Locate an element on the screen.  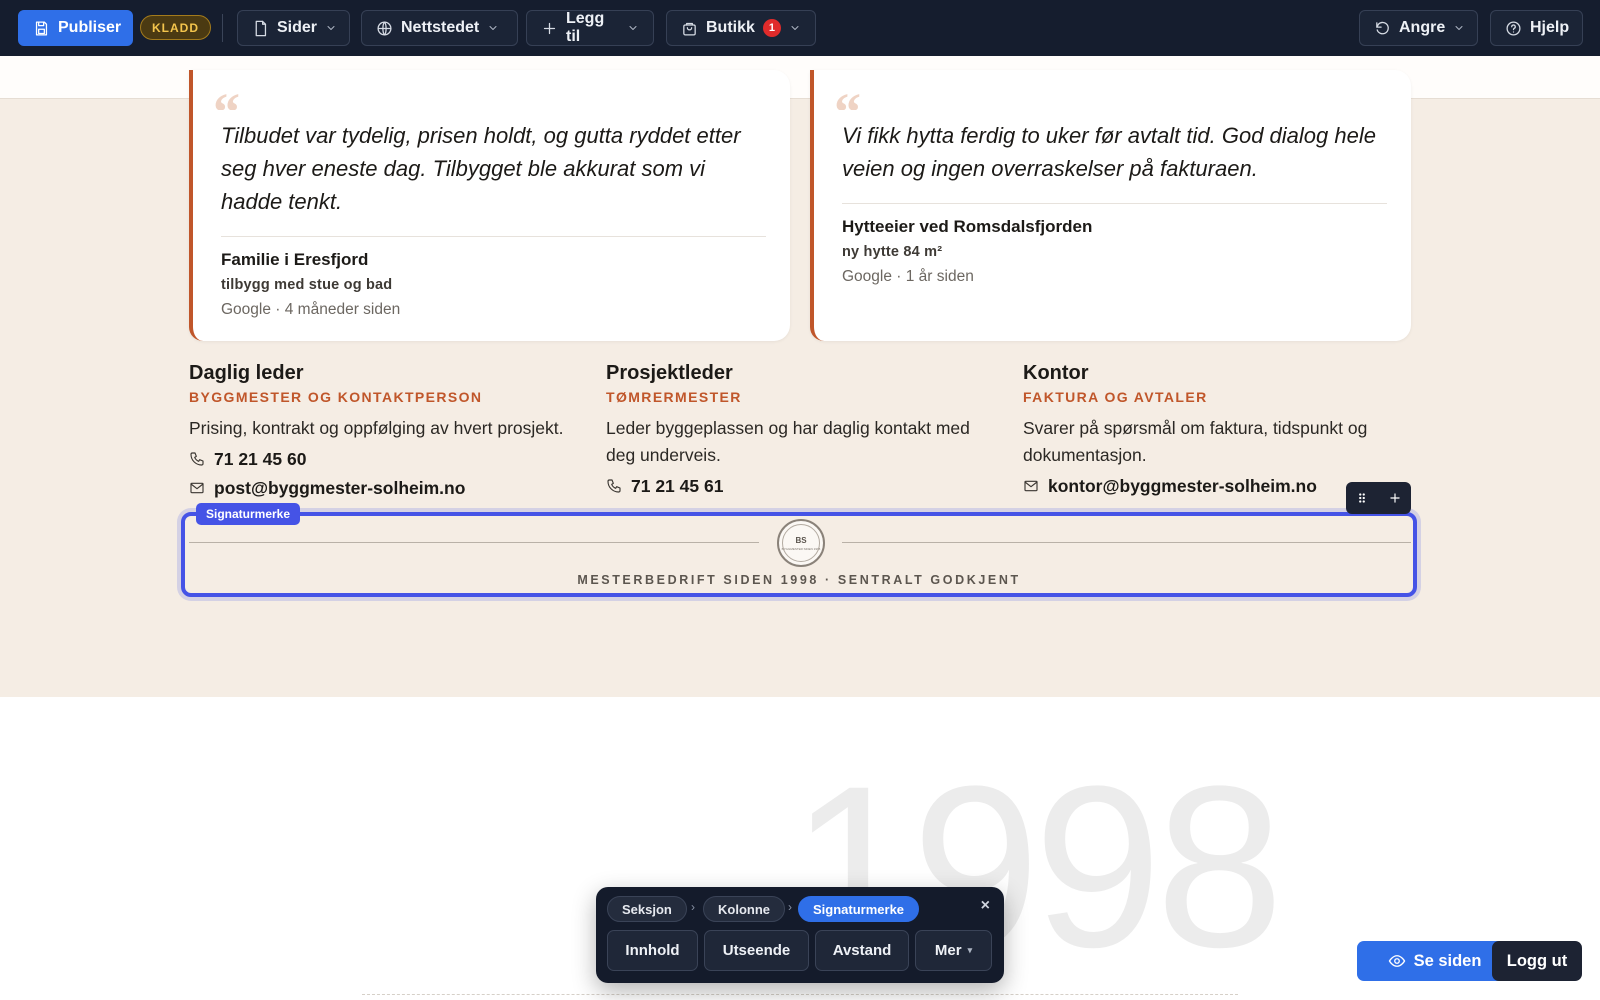
undo-button: Angre is located at coordinates (1418, 28).